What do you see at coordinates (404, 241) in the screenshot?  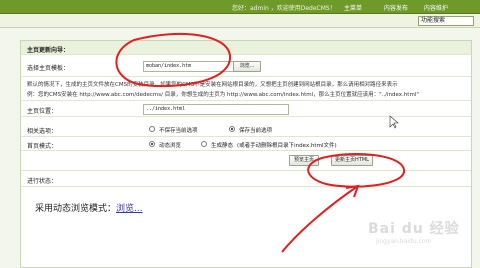 I see `watermark-url: jingyan.baidu.com` at bounding box center [404, 241].